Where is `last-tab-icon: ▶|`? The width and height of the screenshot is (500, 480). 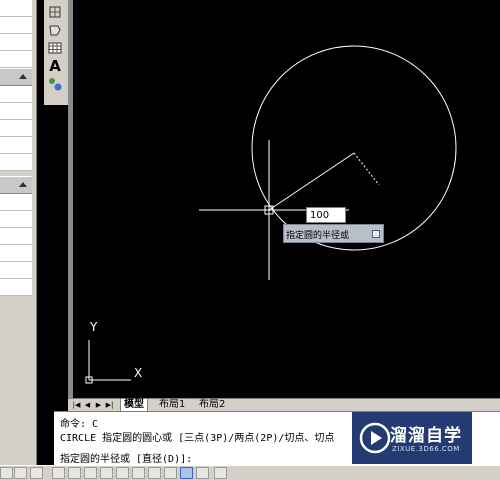
last-tab-icon: ▶| is located at coordinates (109, 405).